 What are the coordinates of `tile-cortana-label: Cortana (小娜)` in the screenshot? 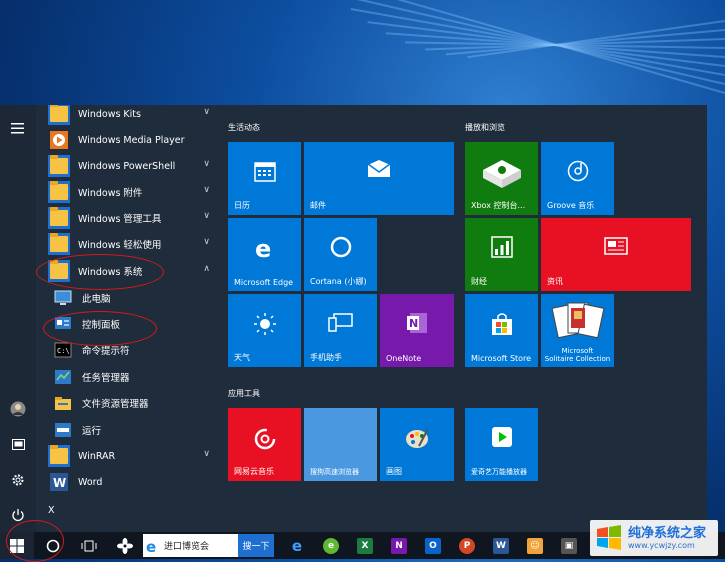 It's located at (338, 281).